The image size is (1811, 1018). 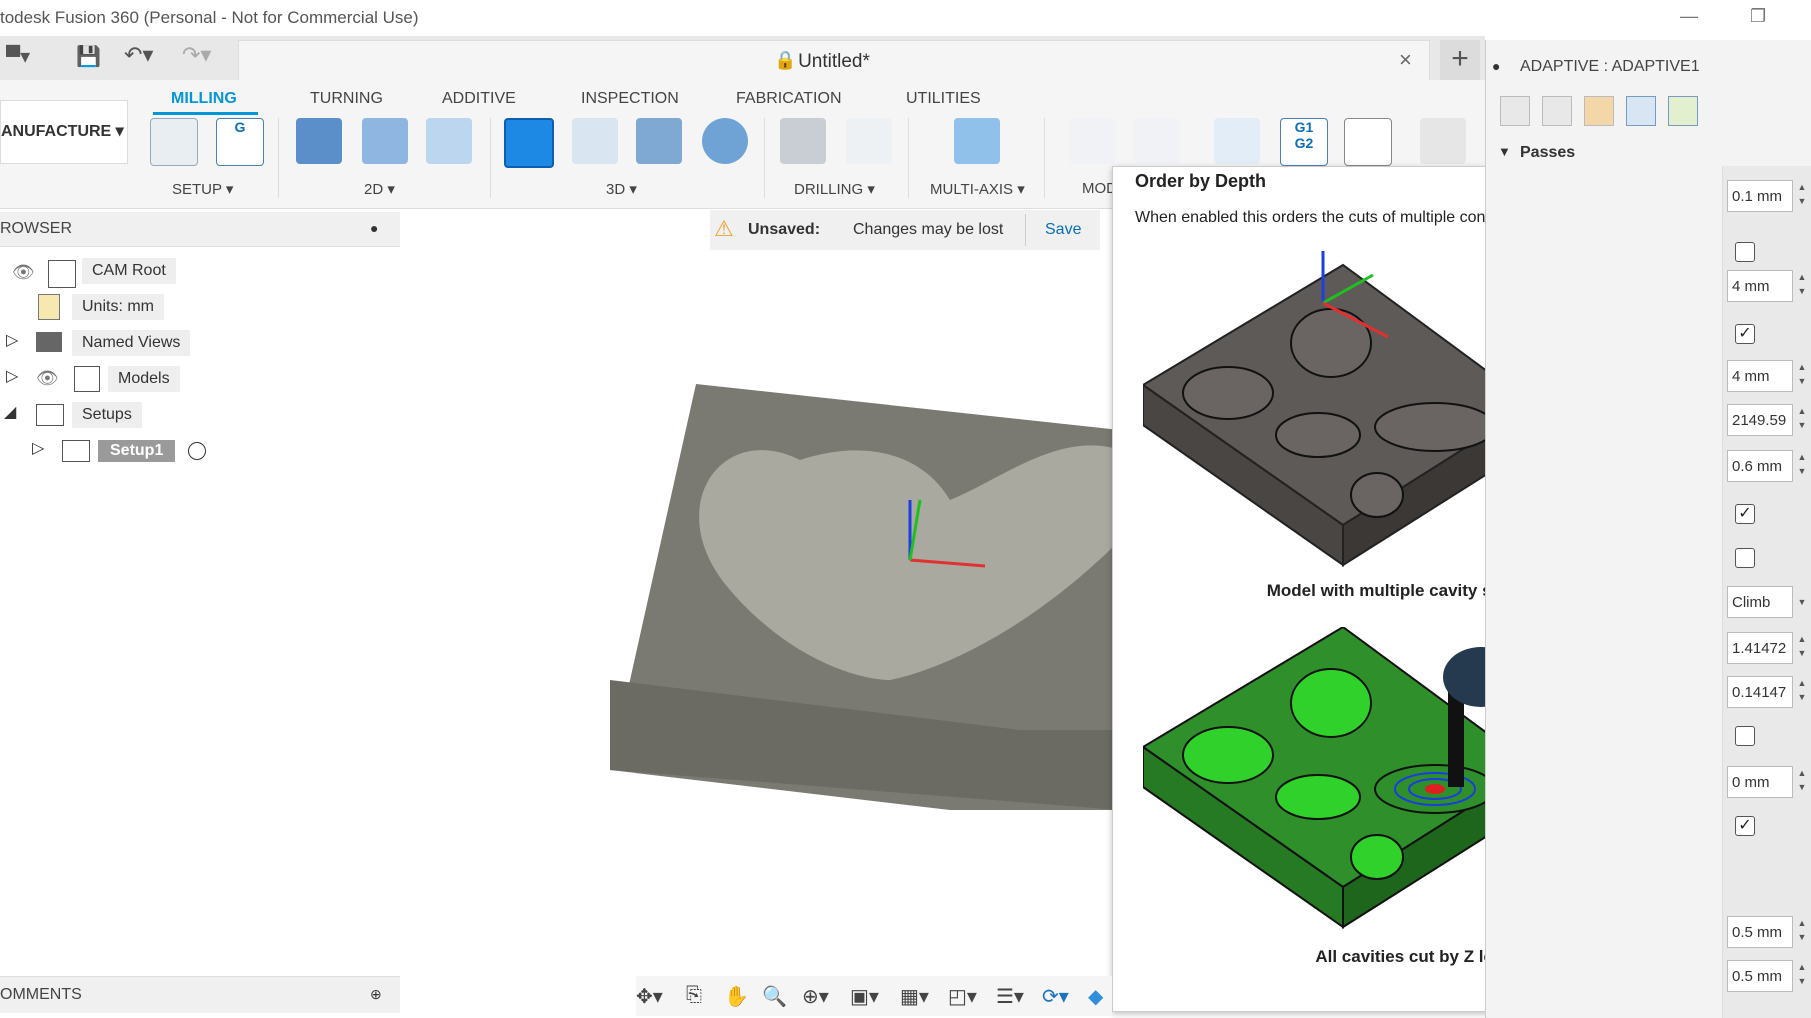 I want to click on viewports-icon: ◰▾, so click(x=962, y=996).